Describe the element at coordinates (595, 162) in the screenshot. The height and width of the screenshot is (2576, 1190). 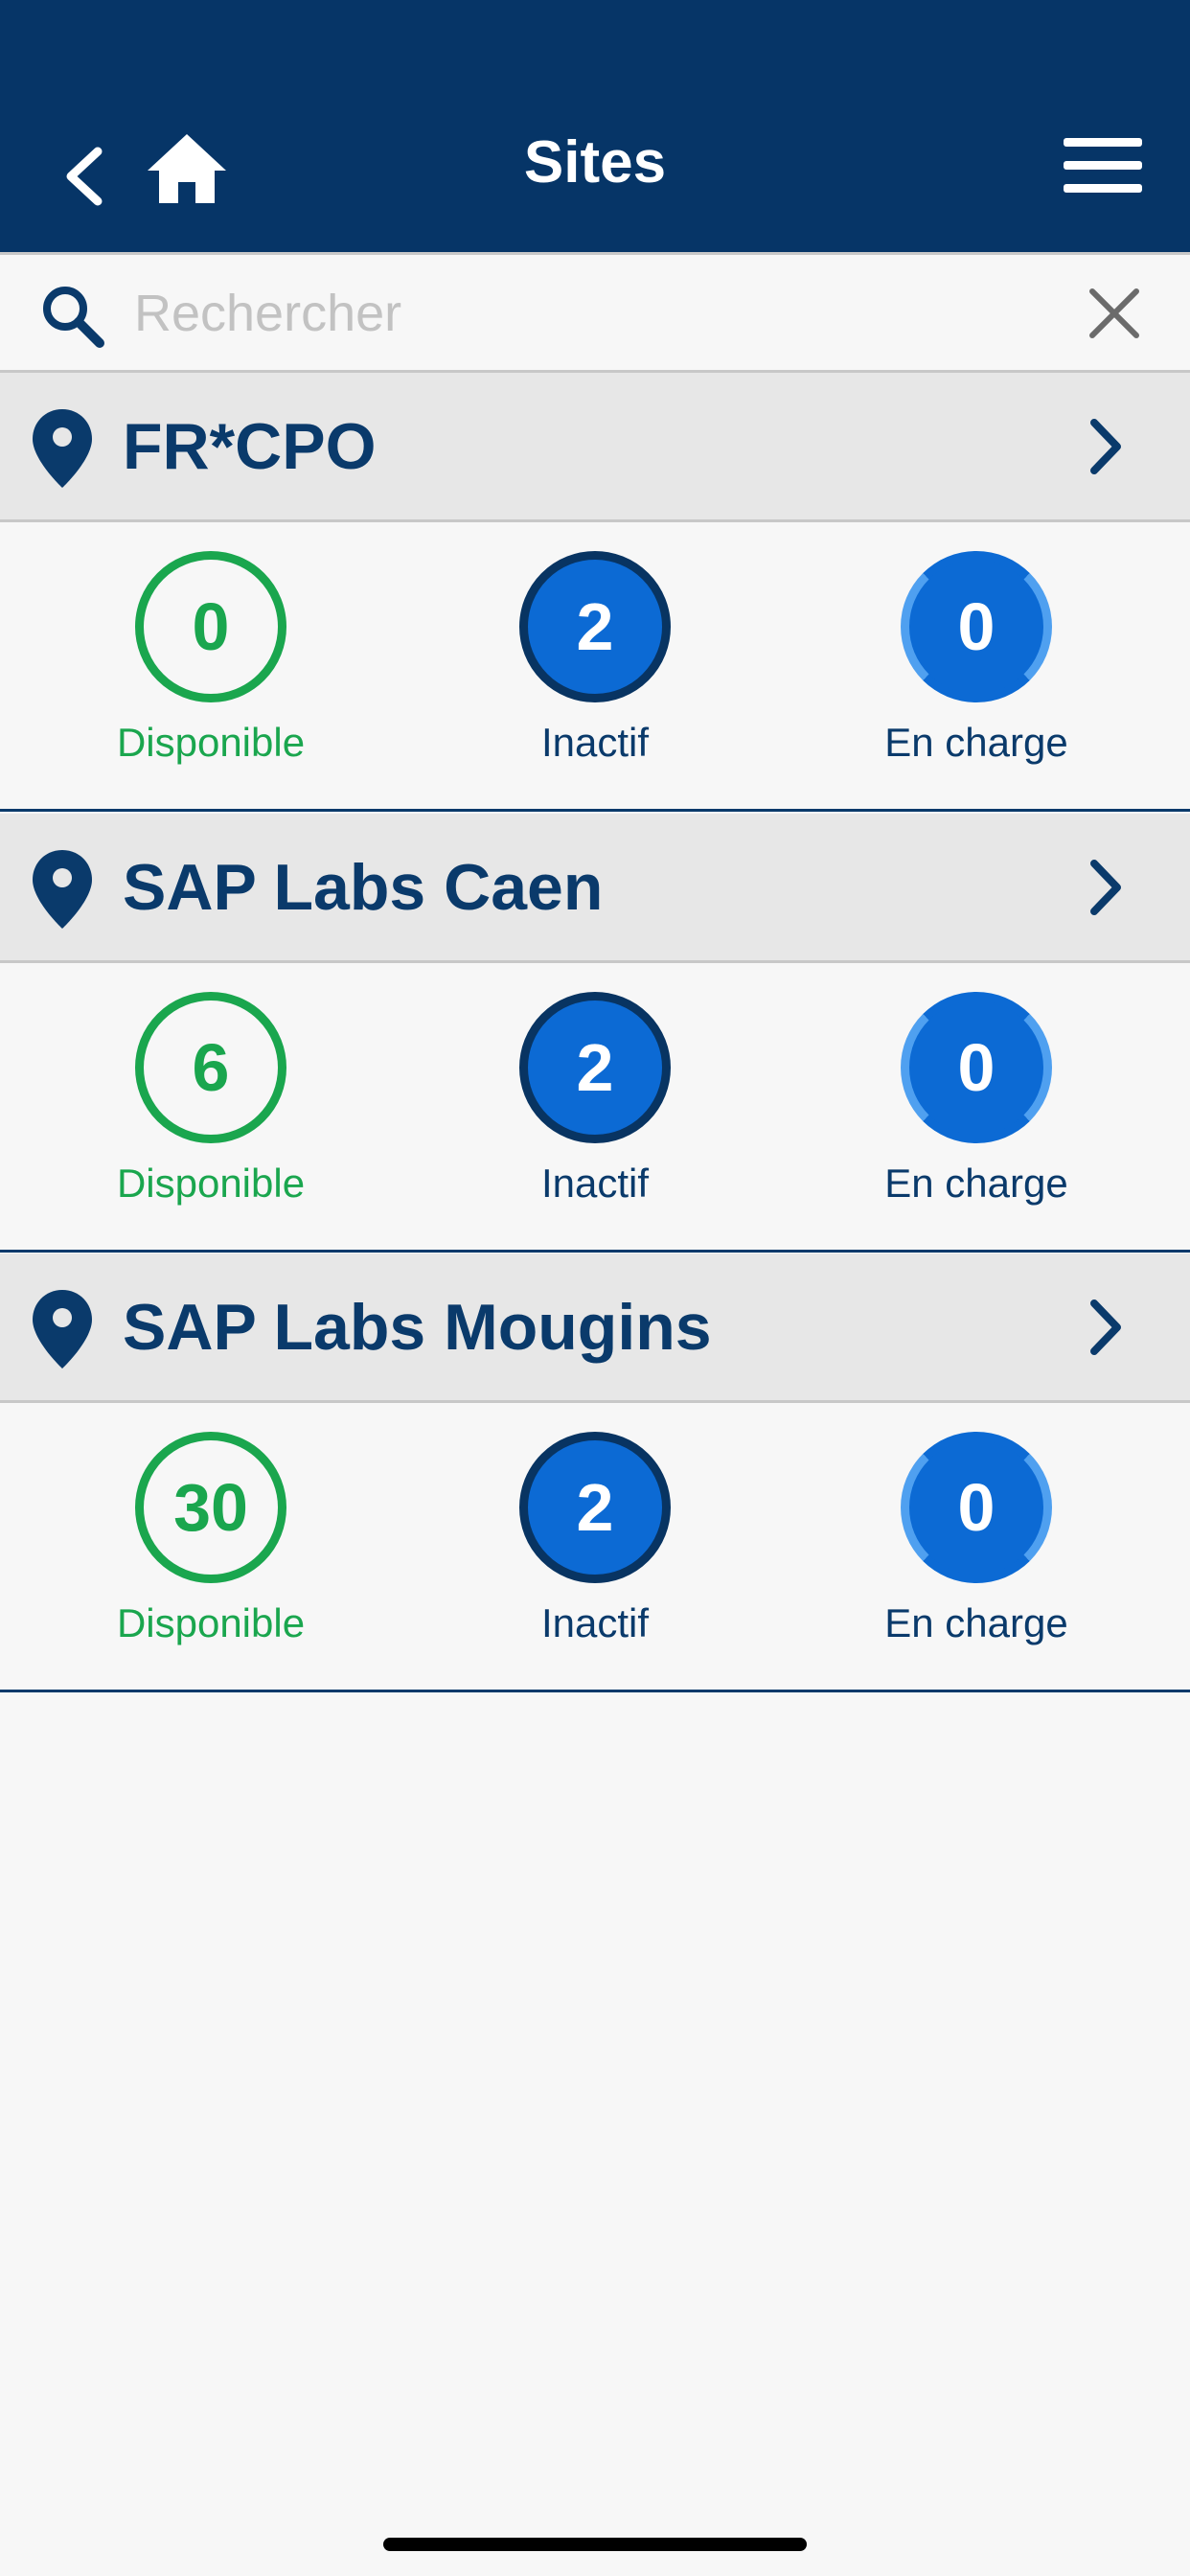
I see `page-title: Sites` at that location.